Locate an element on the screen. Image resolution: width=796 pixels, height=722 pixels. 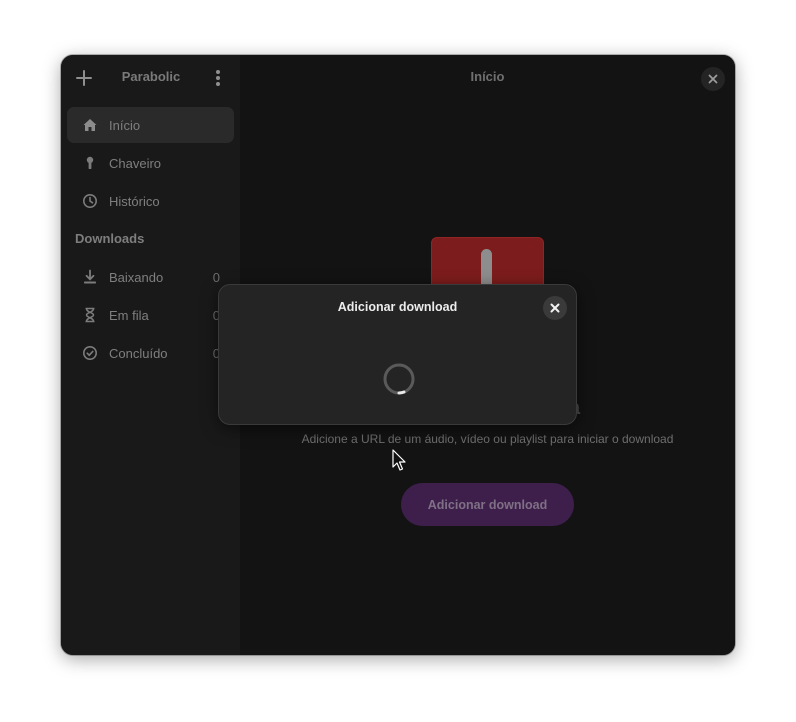
downloads-section-label: Downloads is located at coordinates (110, 238).